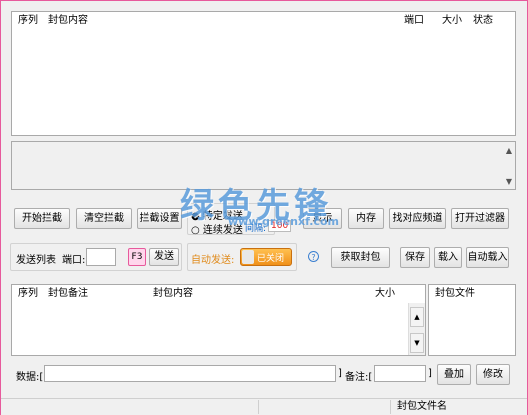 The height and width of the screenshot is (415, 528). I want to click on overlay-button: 叠加, so click(454, 374).